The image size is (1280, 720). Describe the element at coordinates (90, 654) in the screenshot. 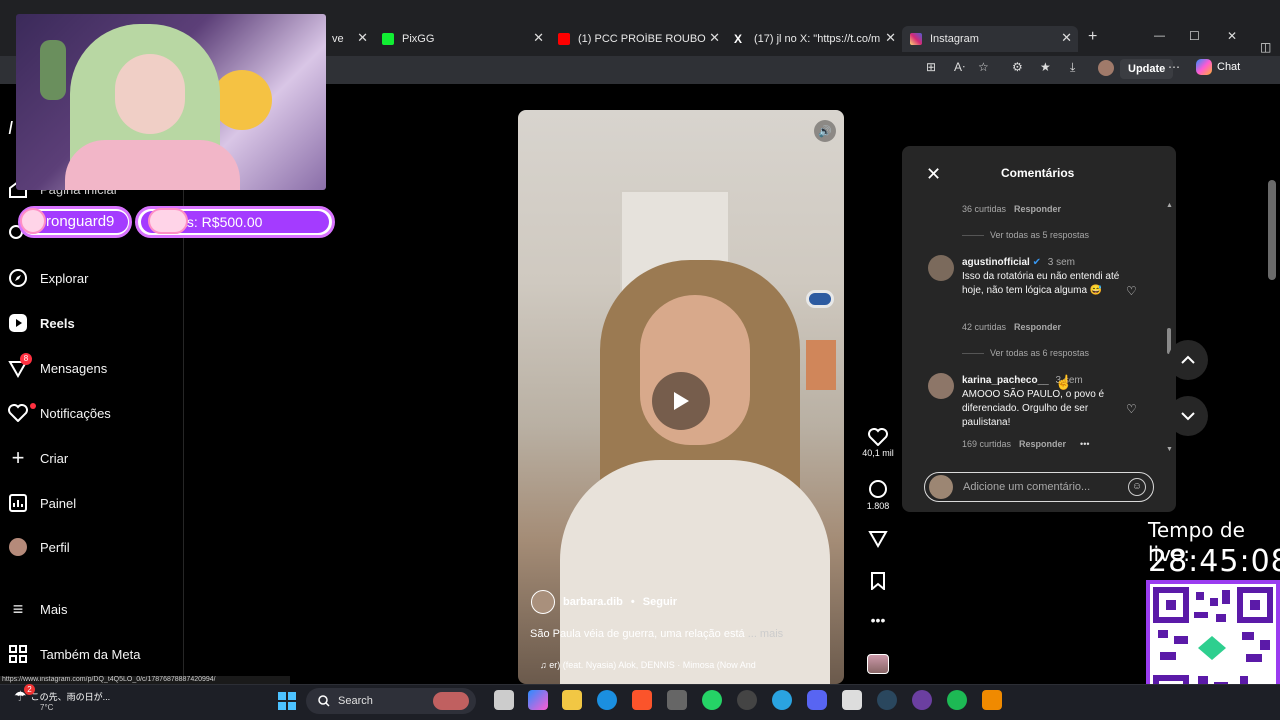

I see `sidebar-item-label: Também da Meta` at that location.